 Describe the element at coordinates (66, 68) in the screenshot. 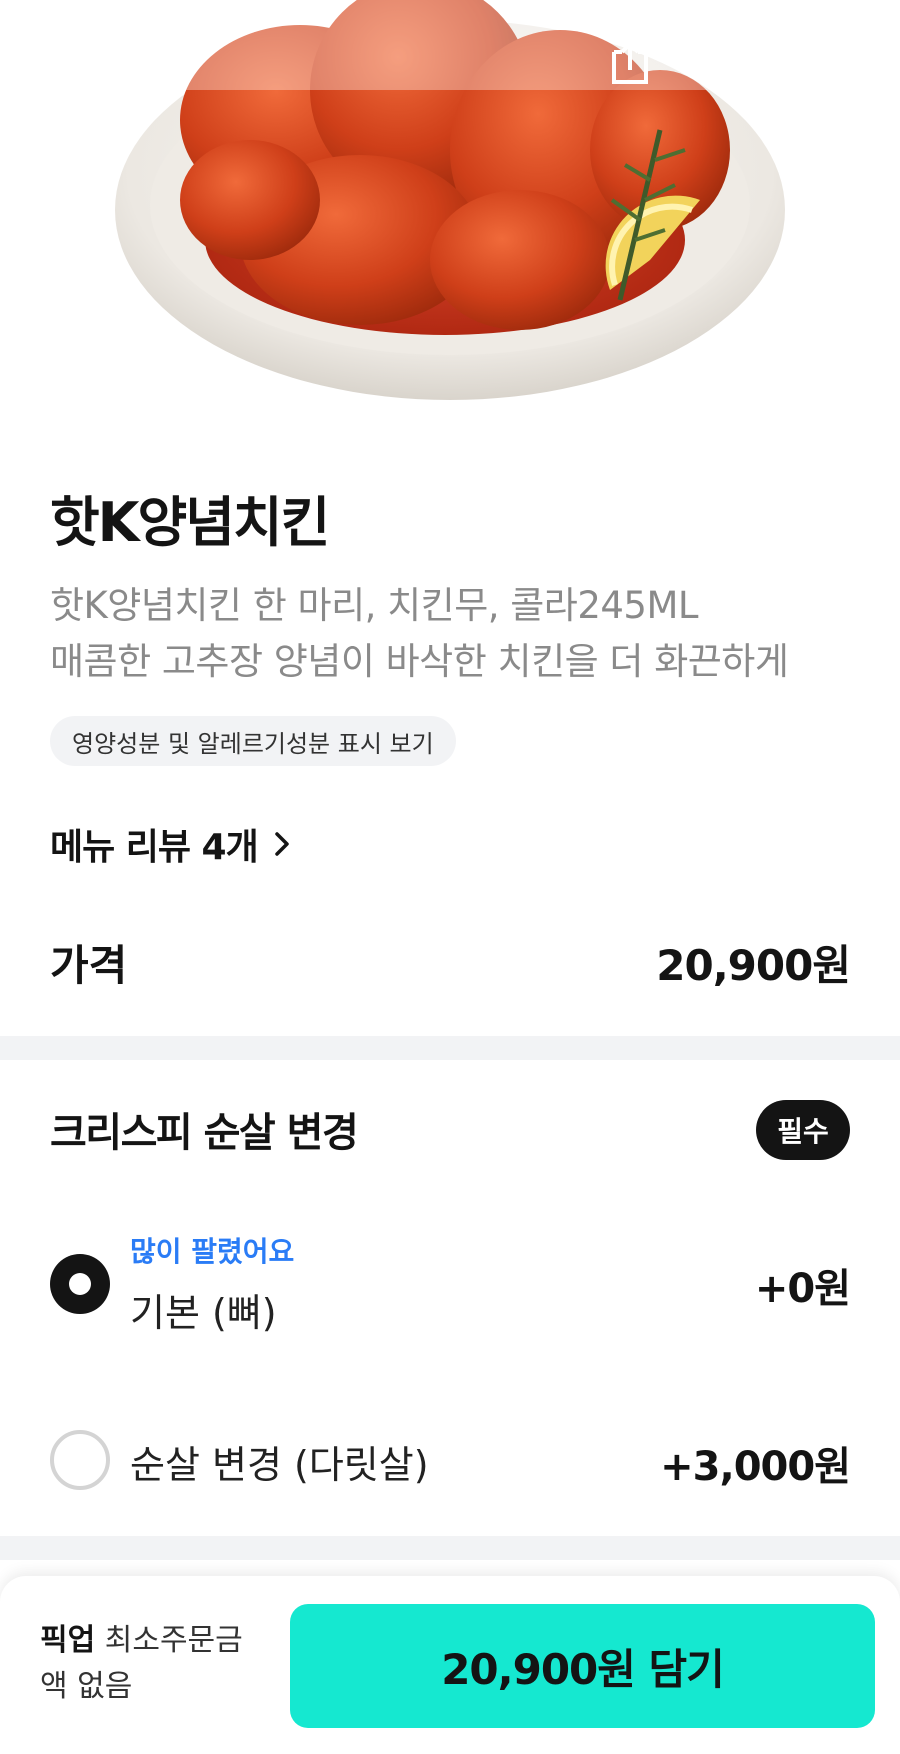

I see `arrow-left-icon` at that location.